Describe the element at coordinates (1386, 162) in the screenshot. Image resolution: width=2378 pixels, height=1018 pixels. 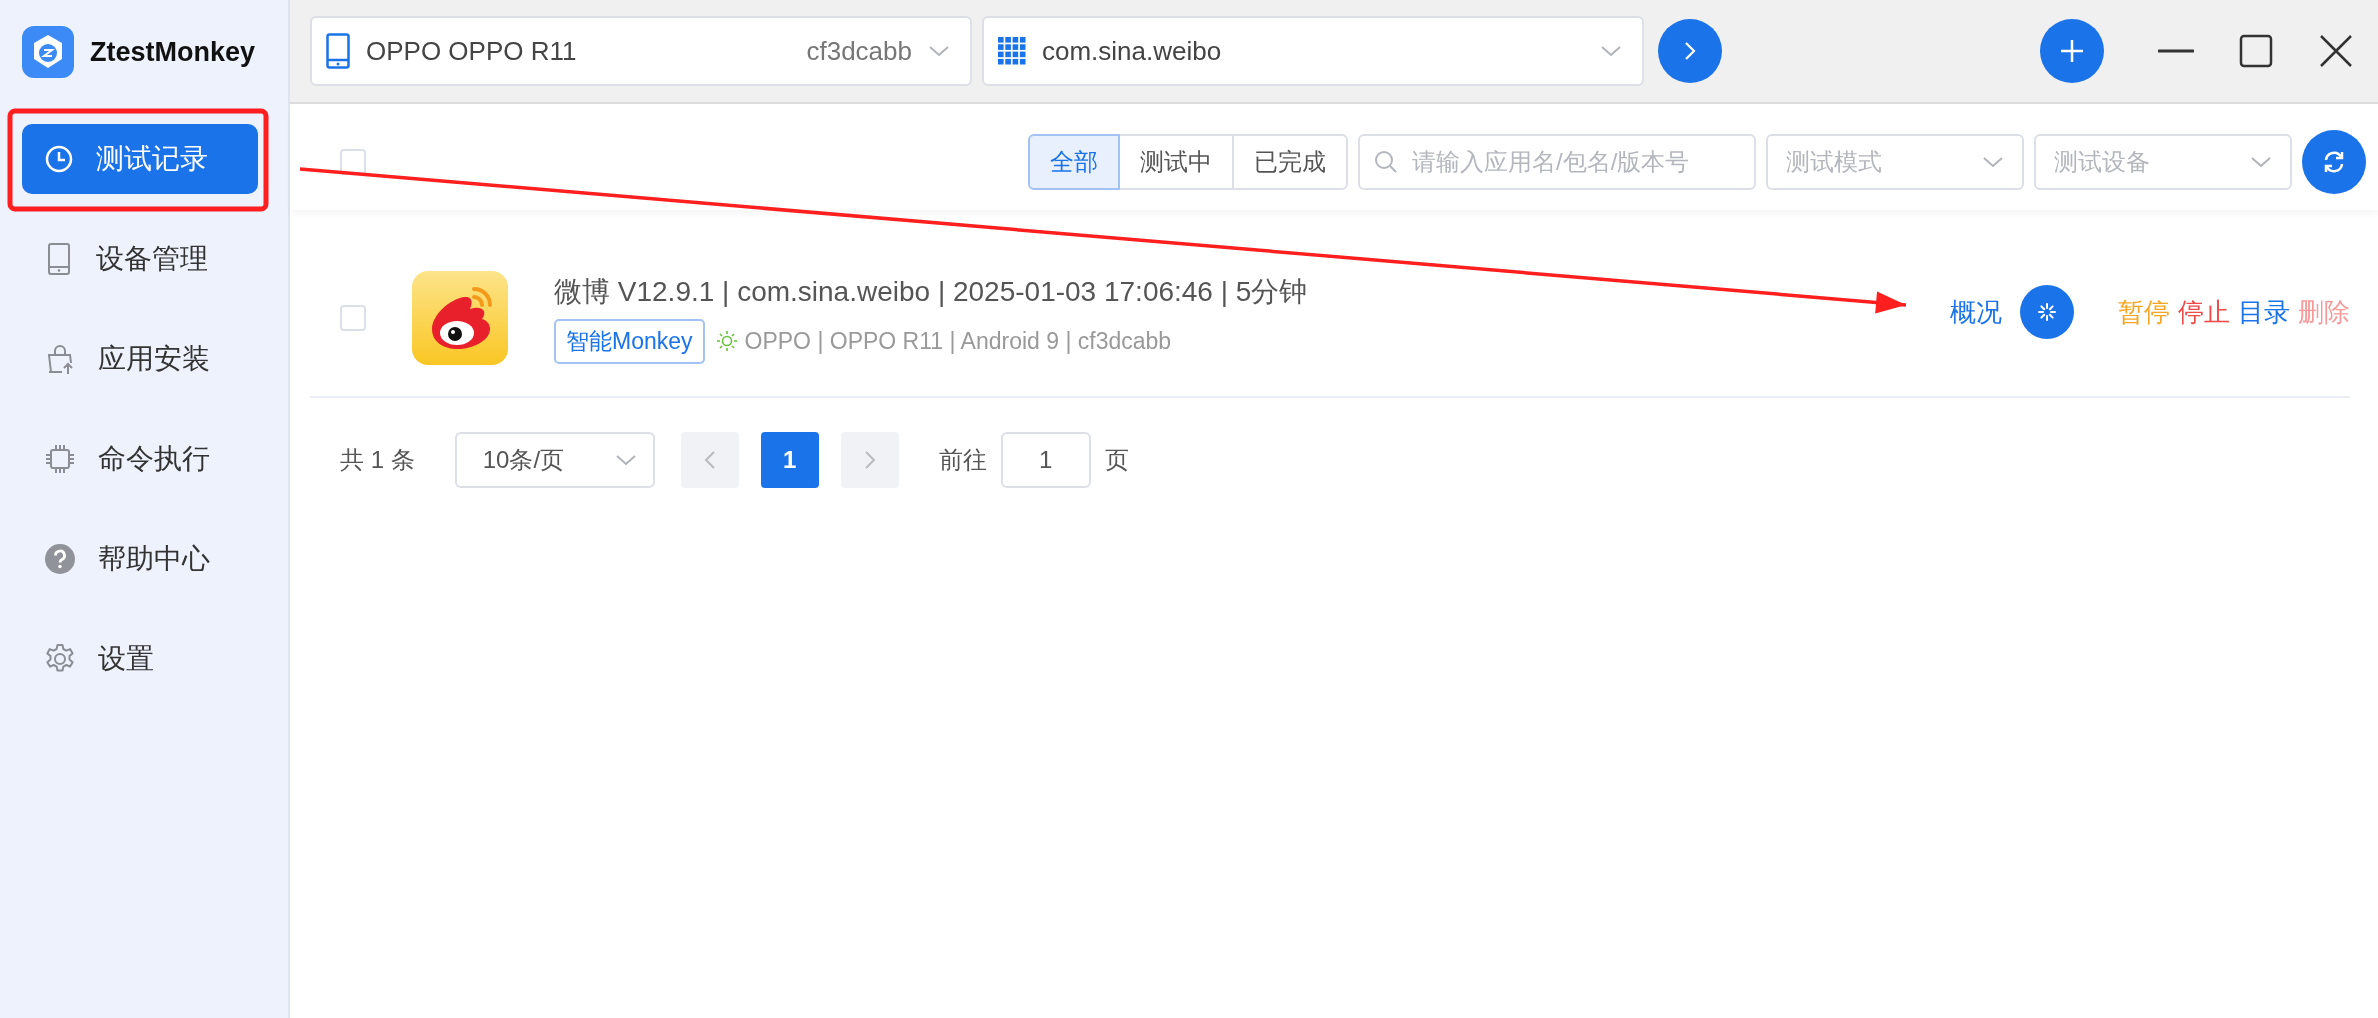
I see `search-icon` at that location.